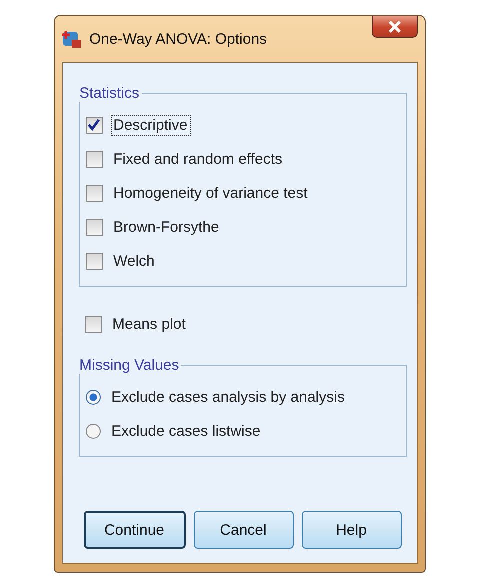 The image size is (479, 587). Describe the element at coordinates (179, 39) in the screenshot. I see `window-title: One-Way ANOVA: Options` at that location.